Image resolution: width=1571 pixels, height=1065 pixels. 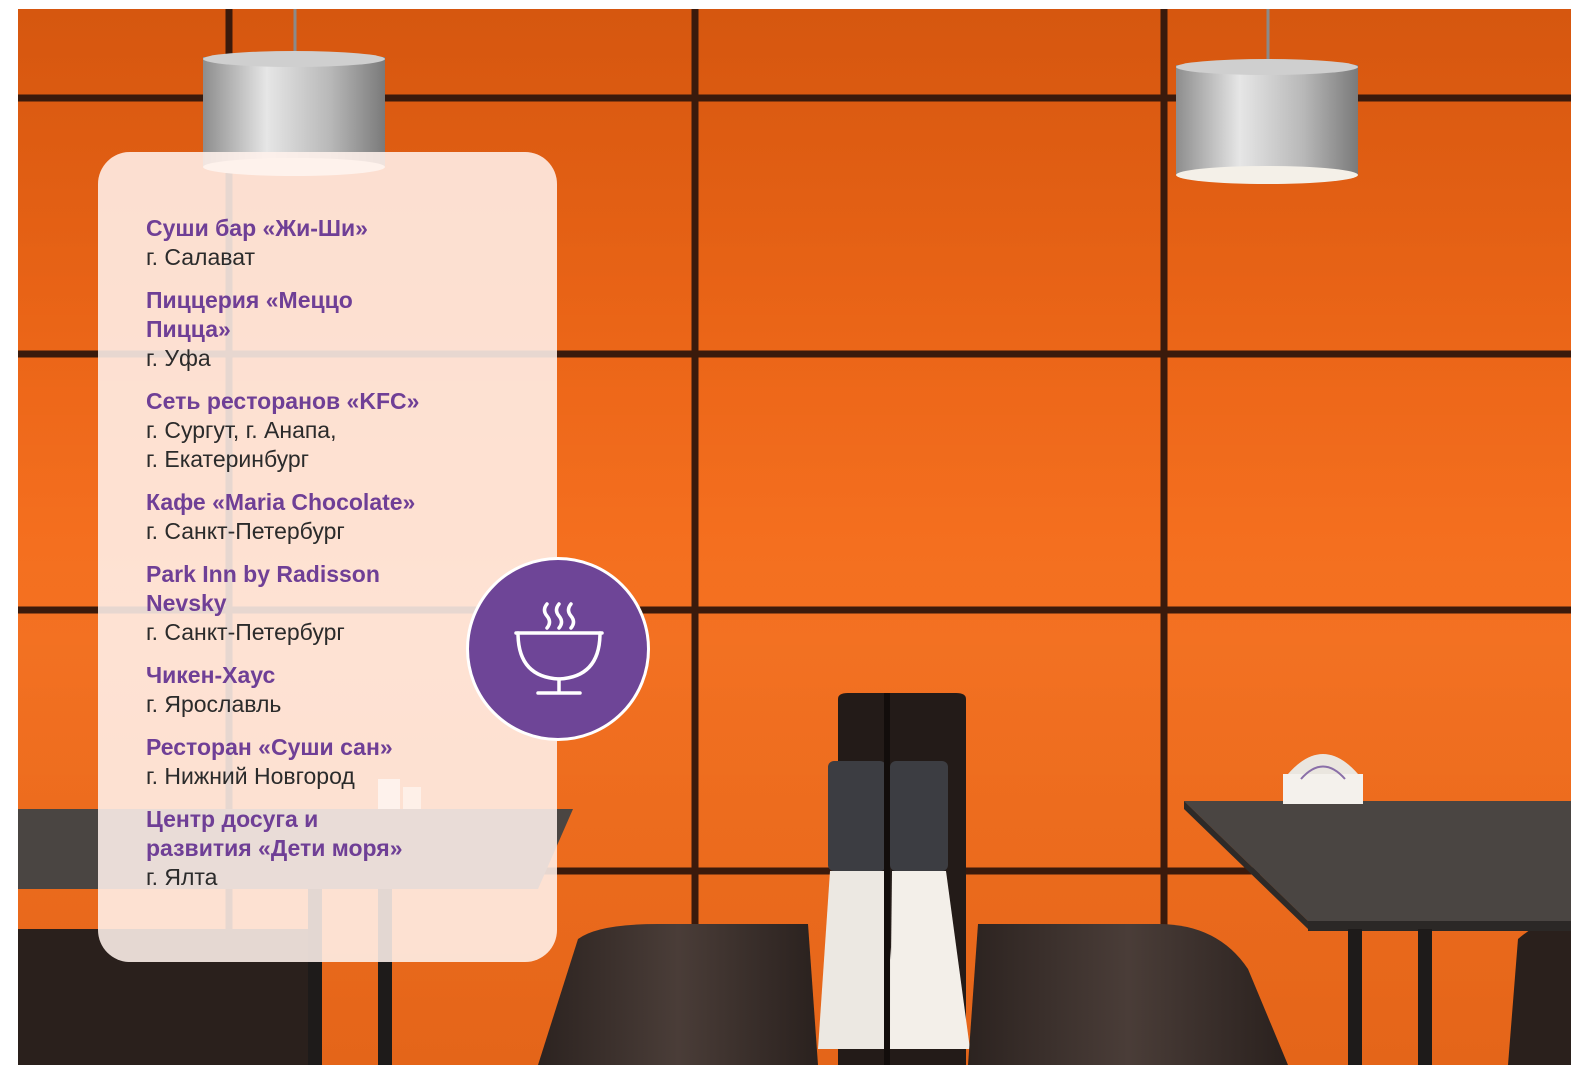 I want to click on soup-bowl-icon, so click(x=559, y=648).